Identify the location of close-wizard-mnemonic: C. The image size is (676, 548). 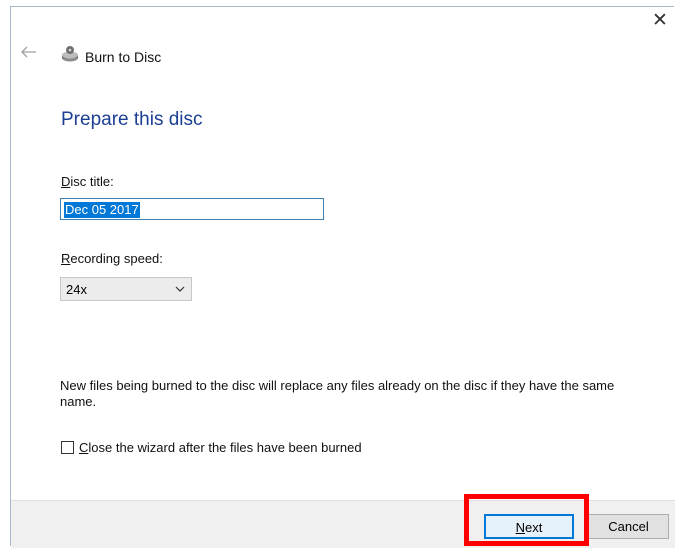
(84, 447).